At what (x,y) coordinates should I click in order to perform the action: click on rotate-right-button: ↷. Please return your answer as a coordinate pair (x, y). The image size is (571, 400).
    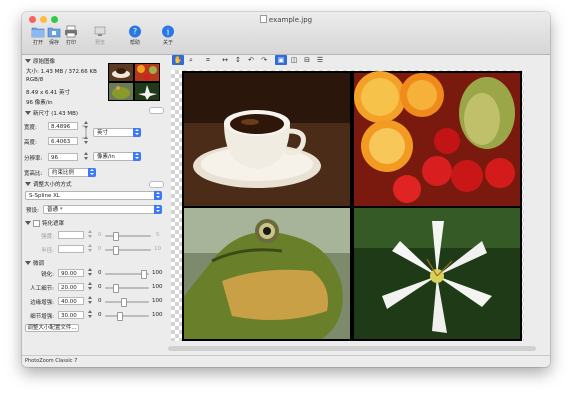
    Looking at the image, I should click on (264, 60).